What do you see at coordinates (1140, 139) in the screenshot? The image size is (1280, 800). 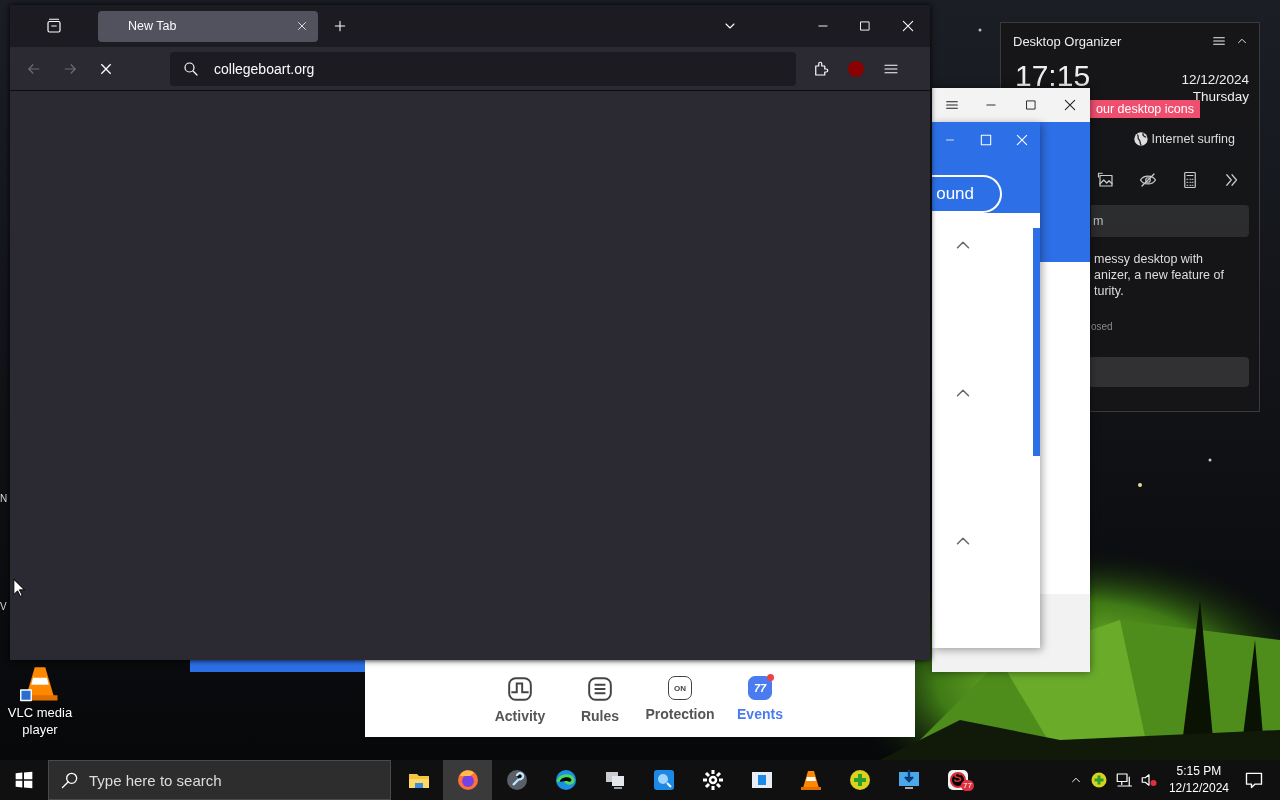 I see `globe-icon` at bounding box center [1140, 139].